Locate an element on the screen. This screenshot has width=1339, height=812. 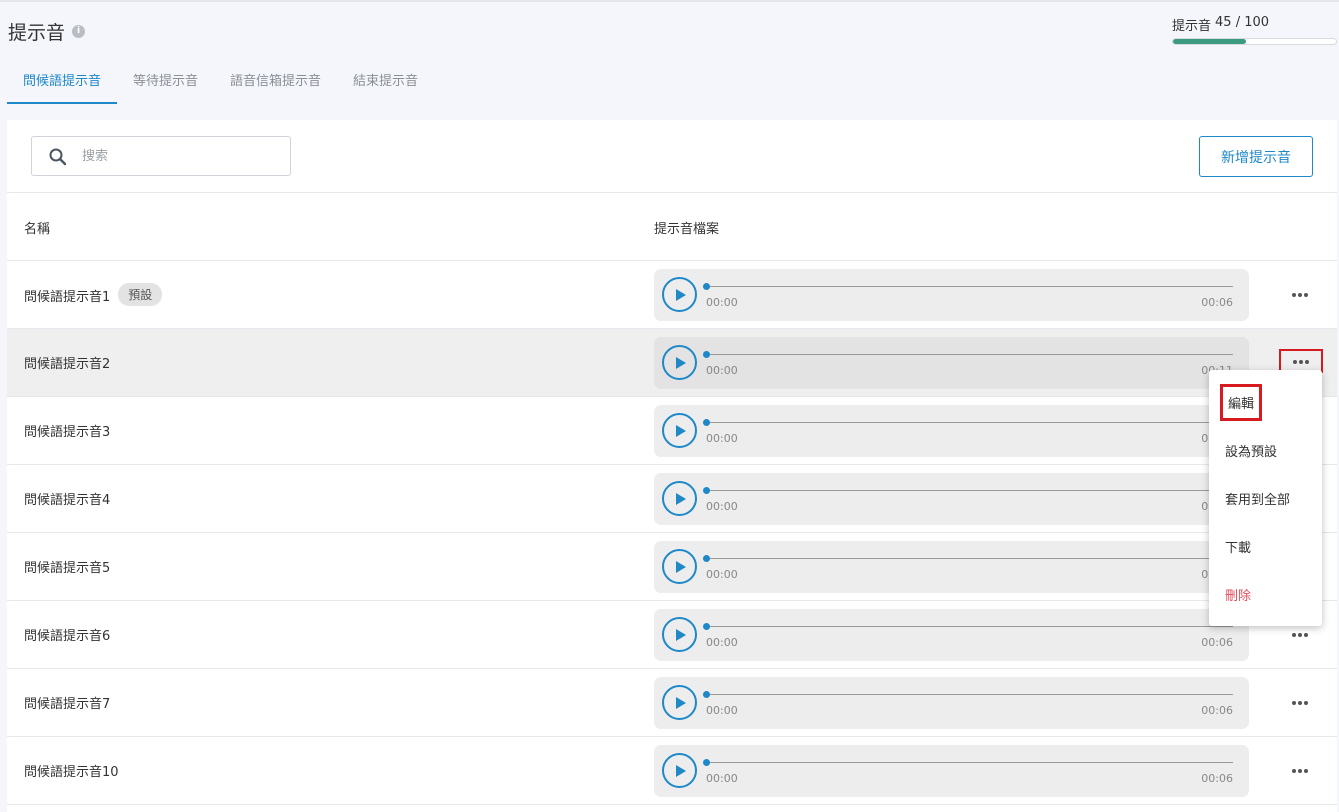
table-row: 問候語提示音10 00:00 00:06 is located at coordinates (672, 771).